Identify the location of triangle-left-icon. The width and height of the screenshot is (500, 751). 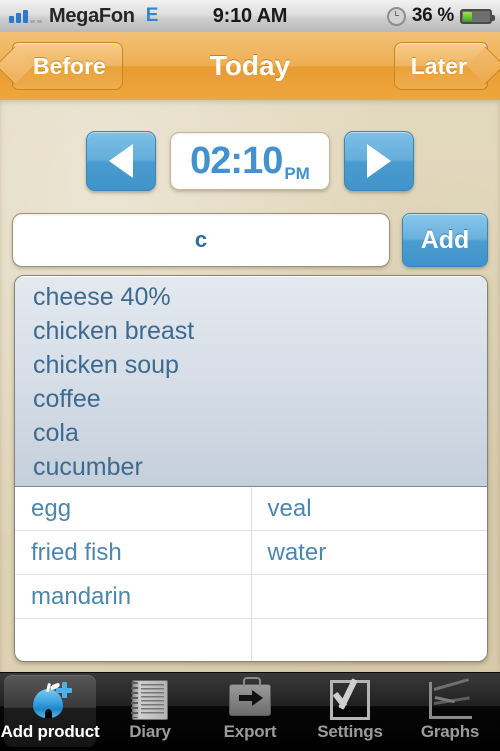
(121, 161).